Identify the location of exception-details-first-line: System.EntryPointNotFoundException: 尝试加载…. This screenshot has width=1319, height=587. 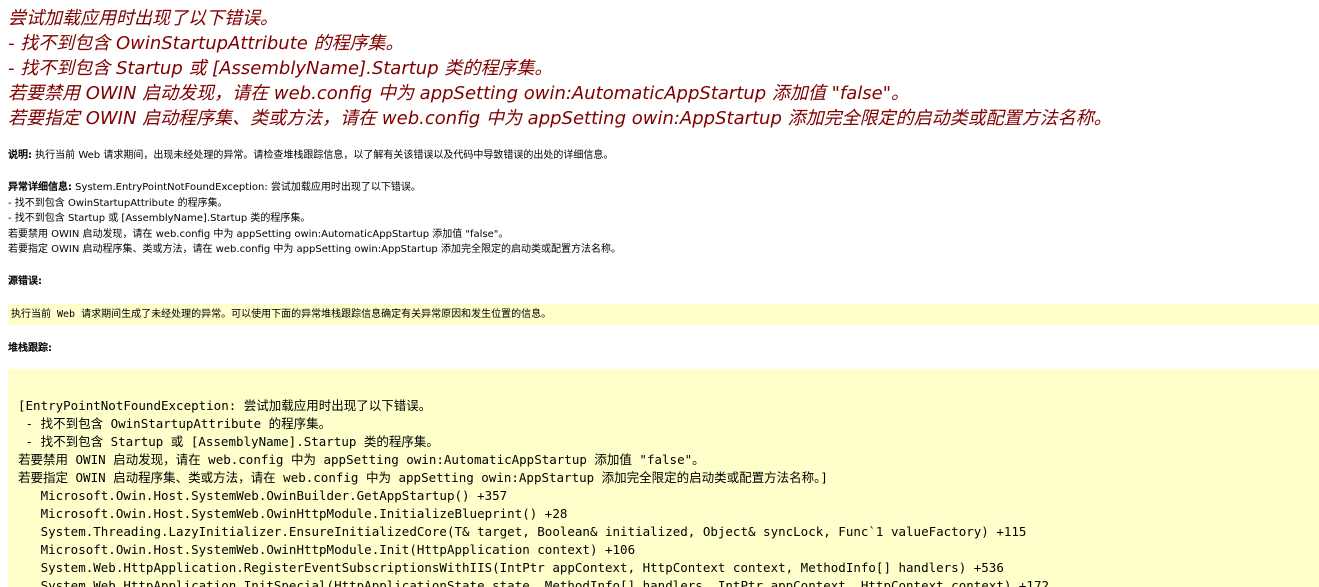
(246, 187).